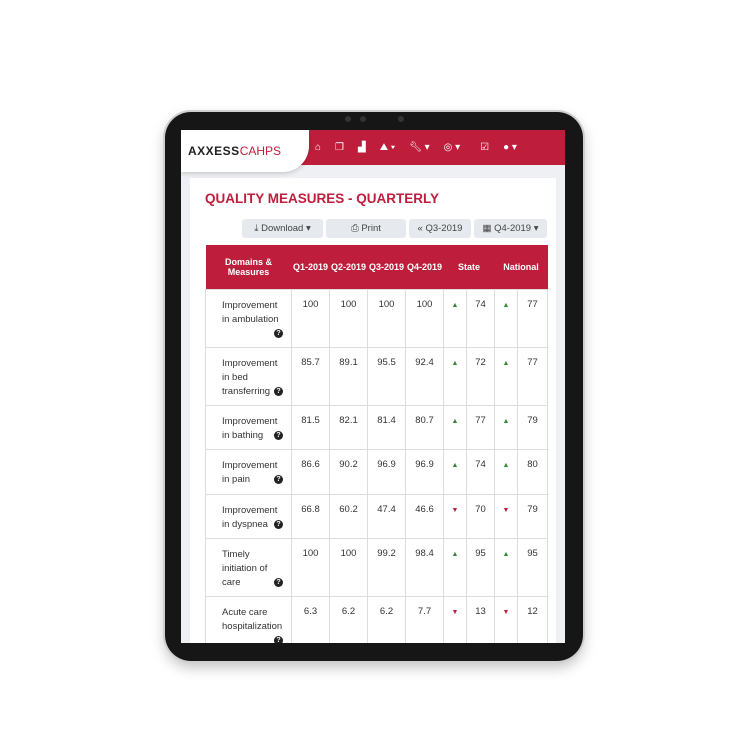 This screenshot has width=745, height=745. I want to click on measure-cell: Improvement in bed transferring ?, so click(248, 376).